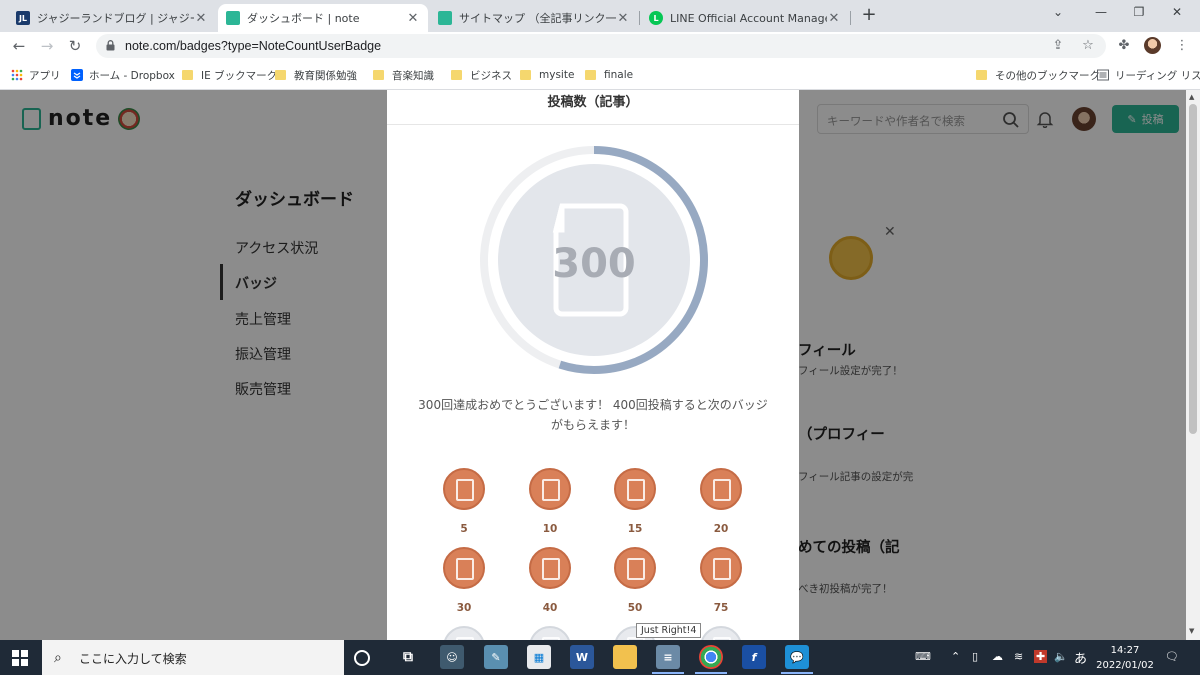  What do you see at coordinates (1058, 14) in the screenshot?
I see `tab-search-chevron-icon: ⌄` at bounding box center [1058, 14].